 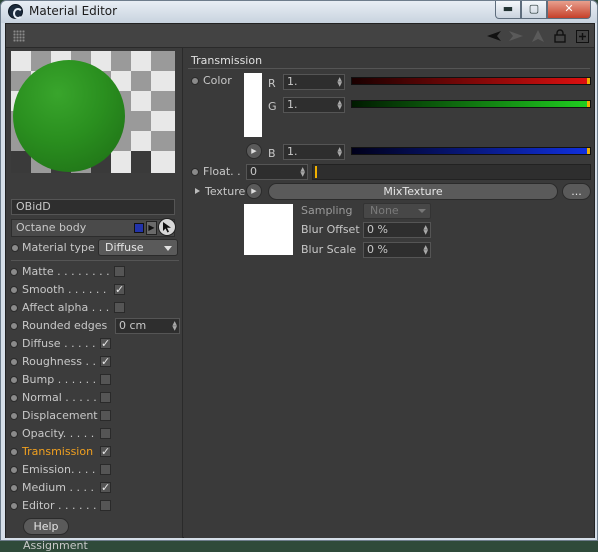 I want to click on rounded-edges-field: 0 cm ▲ ▼, so click(x=147, y=326).